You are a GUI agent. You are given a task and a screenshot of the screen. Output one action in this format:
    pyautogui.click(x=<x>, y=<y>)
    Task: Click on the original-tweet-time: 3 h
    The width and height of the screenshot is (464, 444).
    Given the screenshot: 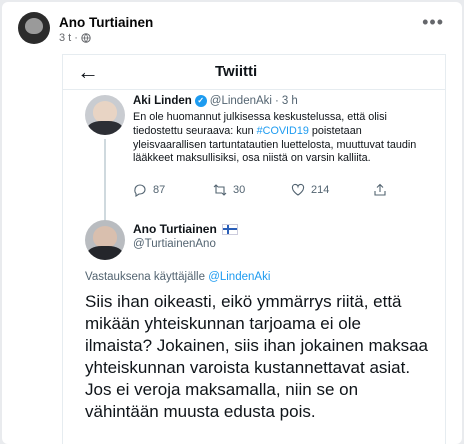 What is the action you would take?
    pyautogui.click(x=290, y=101)
    